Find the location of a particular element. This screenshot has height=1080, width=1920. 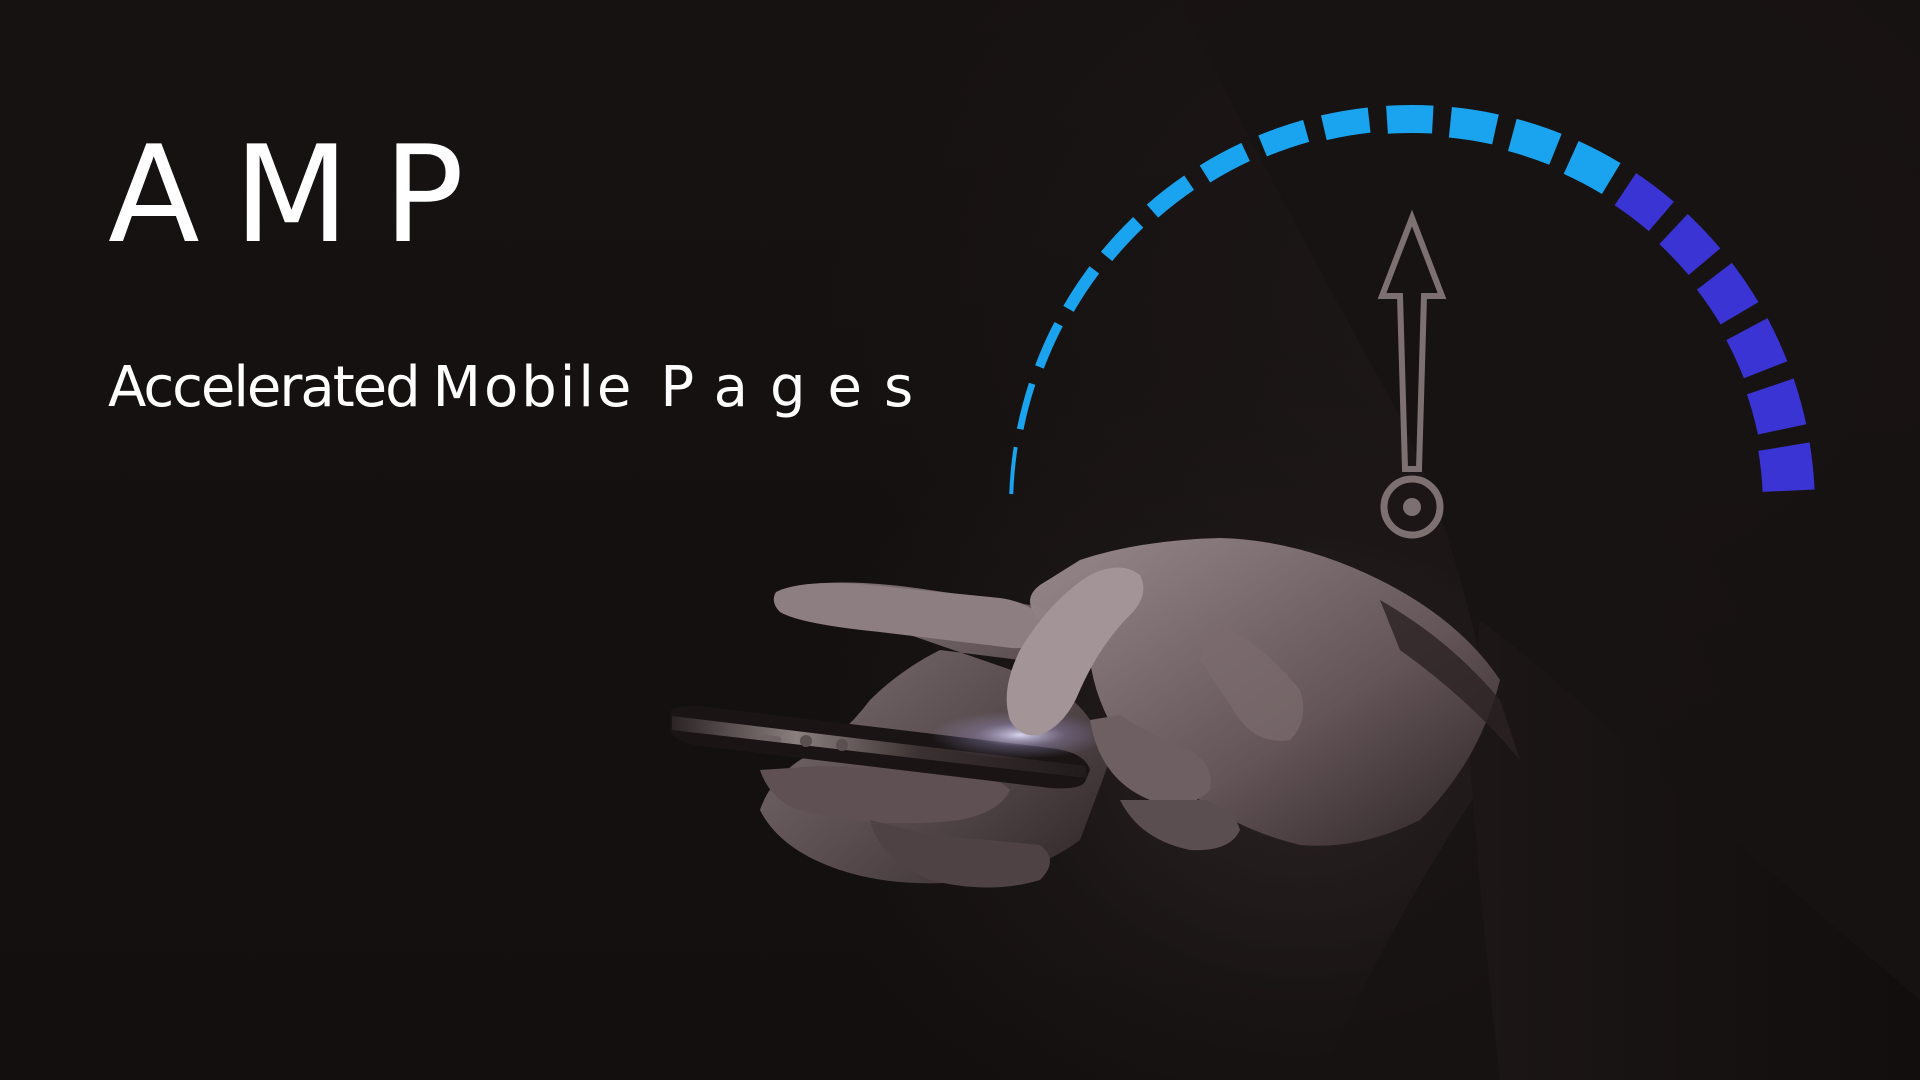

subtitle-word-accelerated: Accelerated is located at coordinates (264, 387).